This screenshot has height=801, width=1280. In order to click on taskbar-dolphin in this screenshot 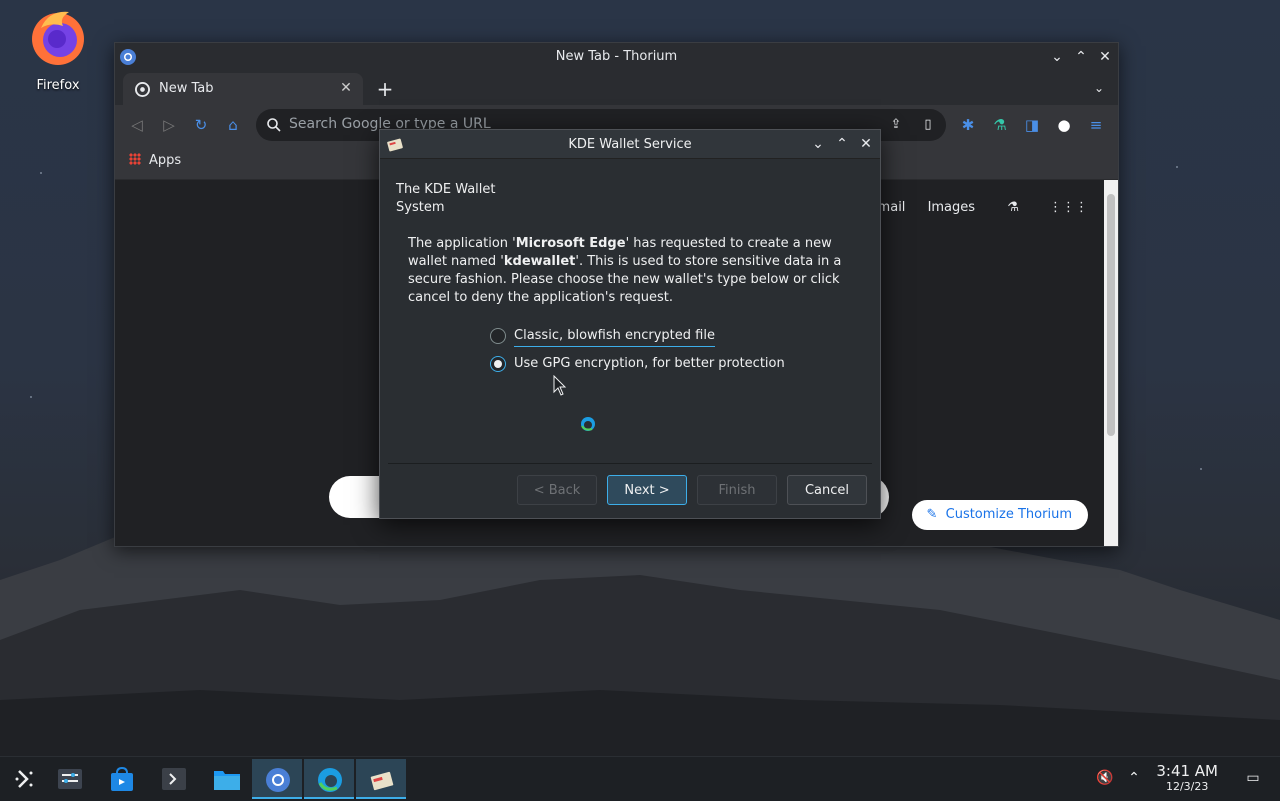, I will do `click(225, 779)`.